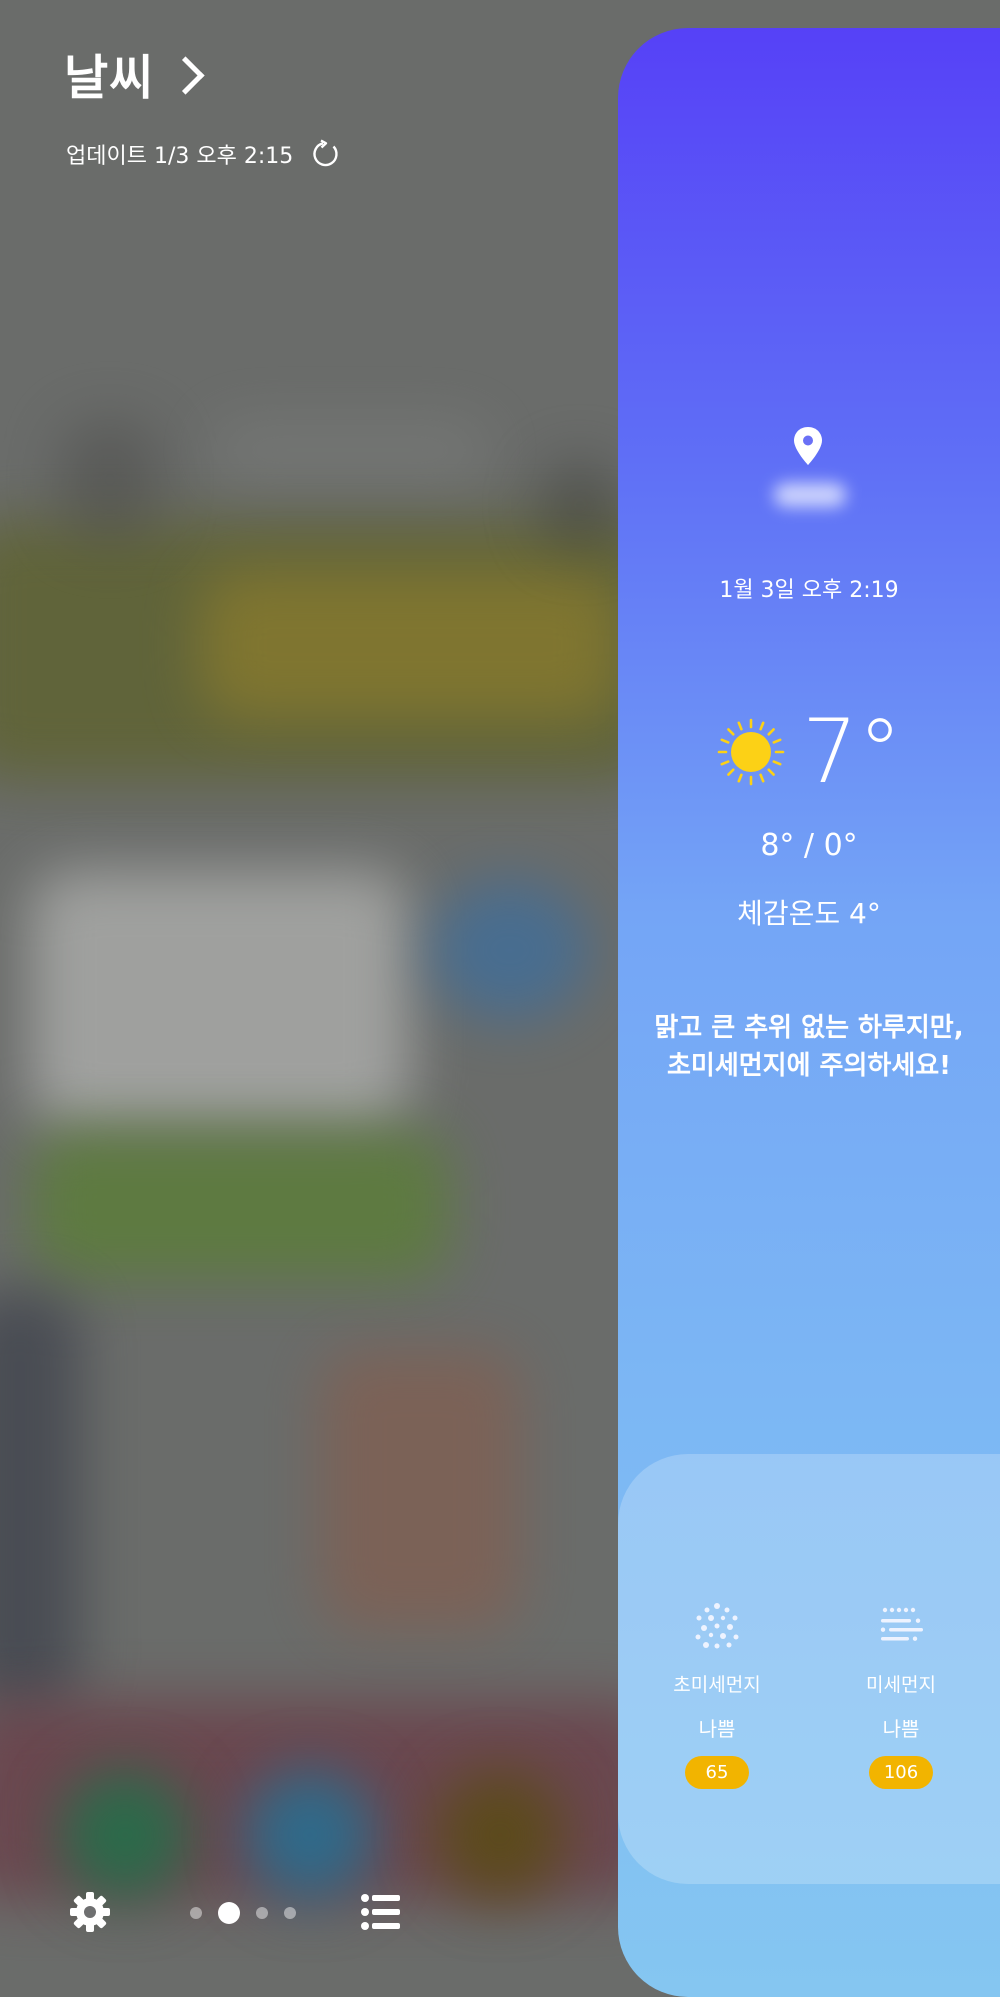  I want to click on update-row: 업데이트 1/3 오후 2:15, so click(203, 154).